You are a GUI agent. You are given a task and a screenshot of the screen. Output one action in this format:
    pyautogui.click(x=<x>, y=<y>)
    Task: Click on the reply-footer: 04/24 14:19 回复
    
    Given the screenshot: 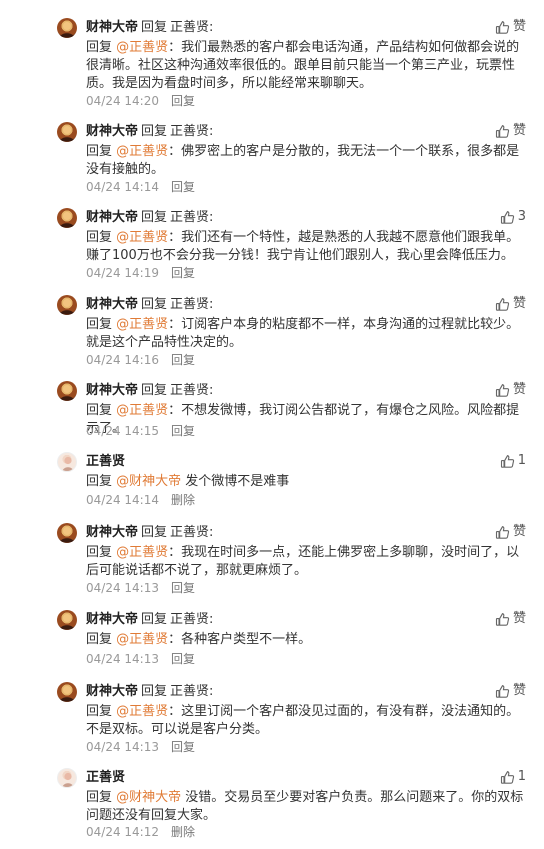 What is the action you would take?
    pyautogui.click(x=140, y=273)
    